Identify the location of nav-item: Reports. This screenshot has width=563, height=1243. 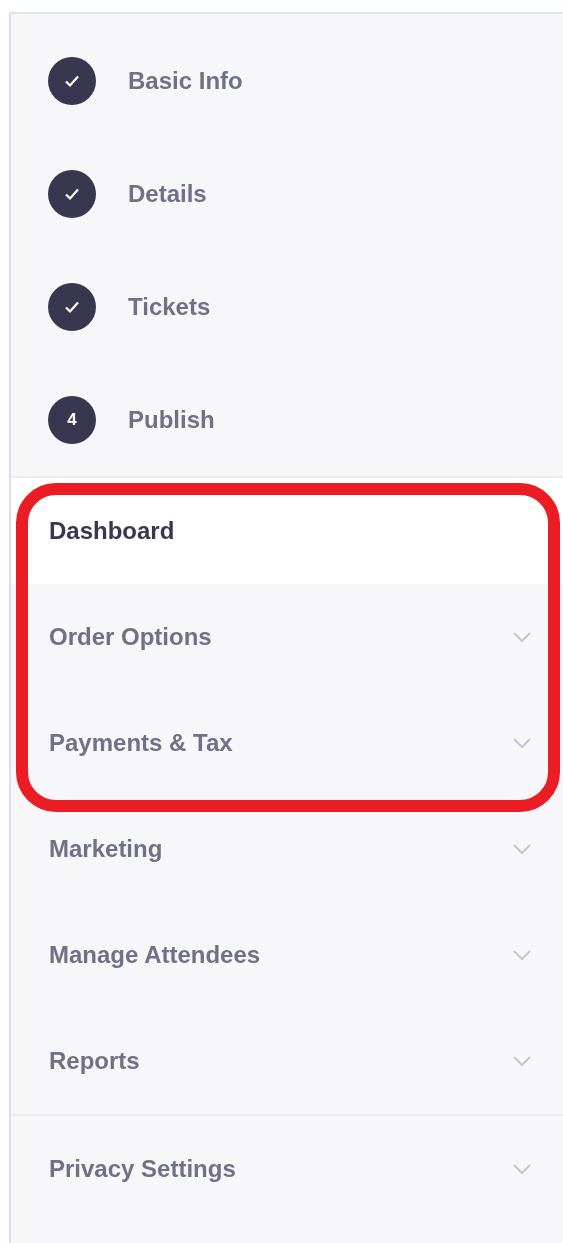
(287, 1061).